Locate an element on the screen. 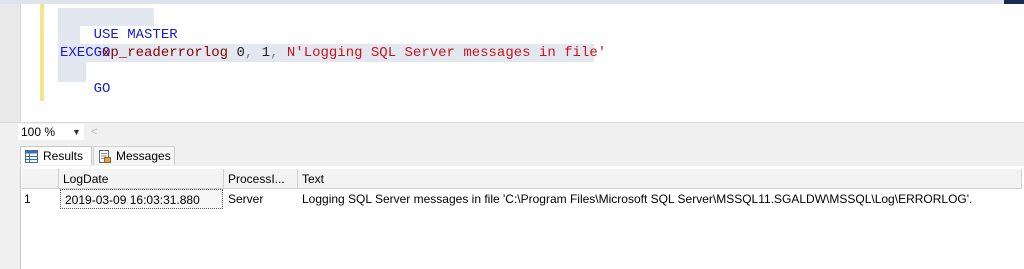 This screenshot has height=269, width=1024. scroll-left-icon: < is located at coordinates (94, 132).